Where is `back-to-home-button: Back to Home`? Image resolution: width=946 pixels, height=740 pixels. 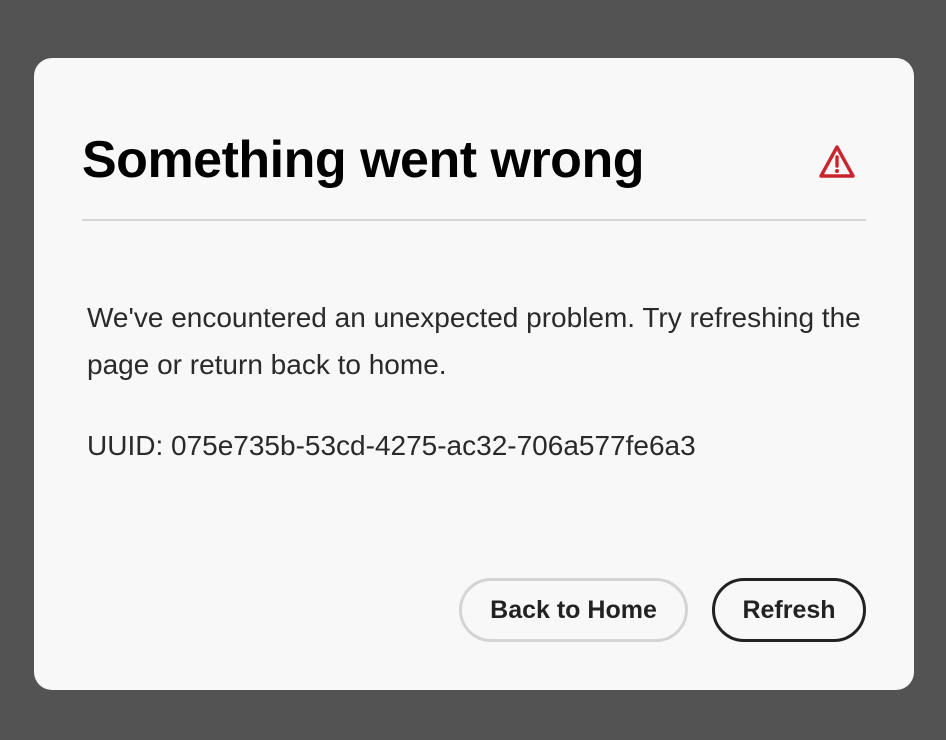 back-to-home-button: Back to Home is located at coordinates (573, 610).